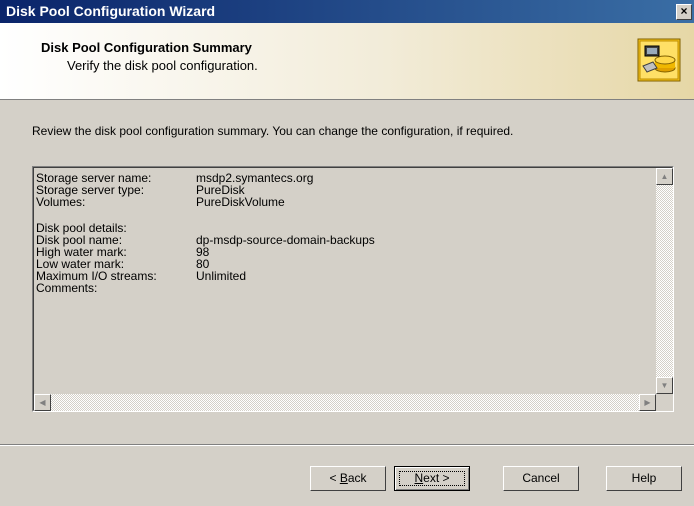  Describe the element at coordinates (341, 202) in the screenshot. I see `summary-row: Volumes: PureDiskVolume` at that location.